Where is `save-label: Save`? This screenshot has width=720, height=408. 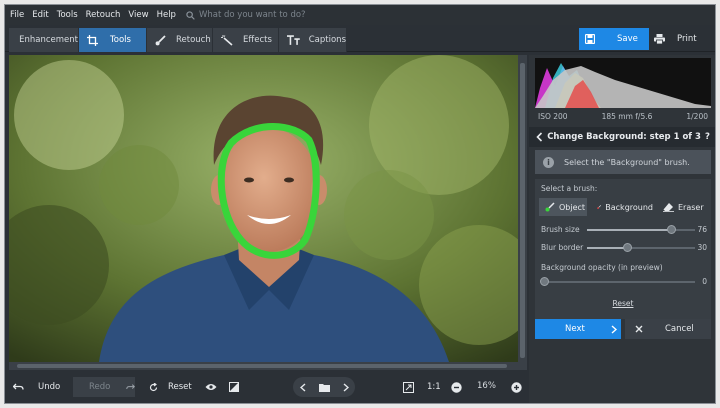 save-label: Save is located at coordinates (627, 39).